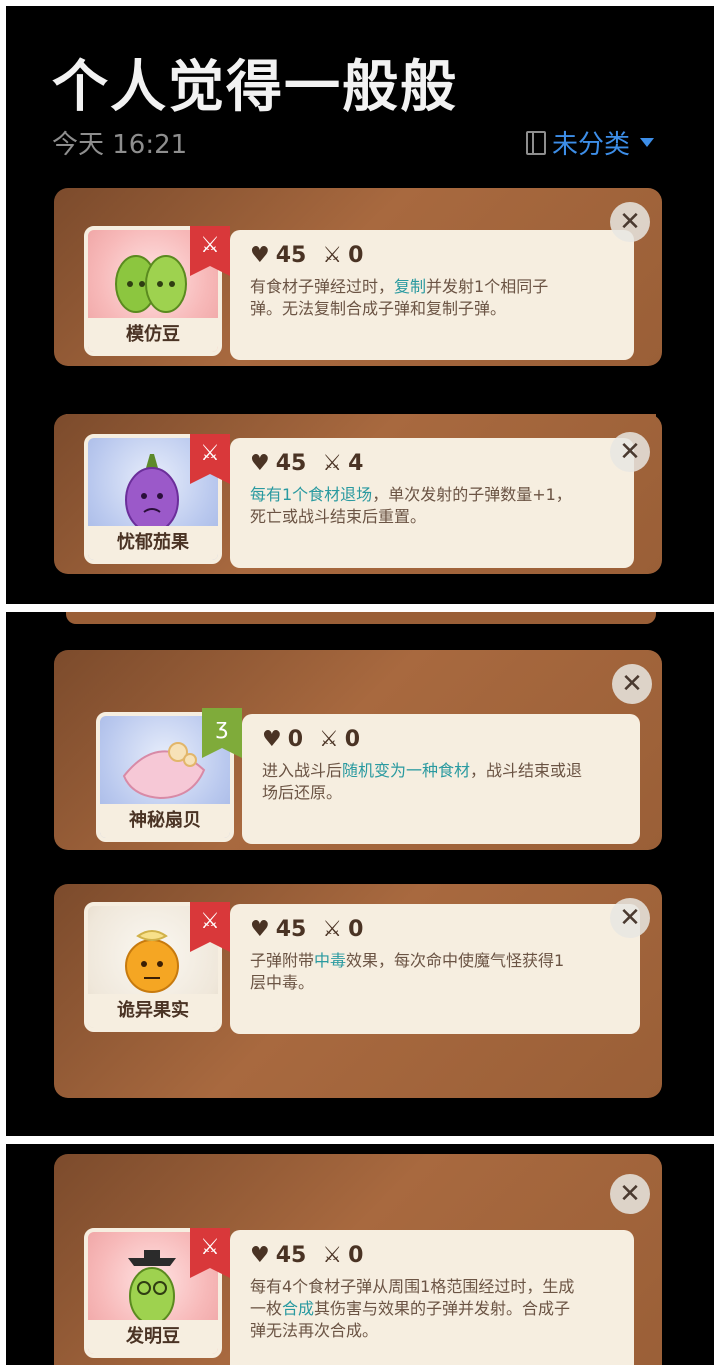 The image size is (720, 1365). Describe the element at coordinates (472, 494) in the screenshot. I see `description-text: ，单次发射的子弹数量+1，` at that location.